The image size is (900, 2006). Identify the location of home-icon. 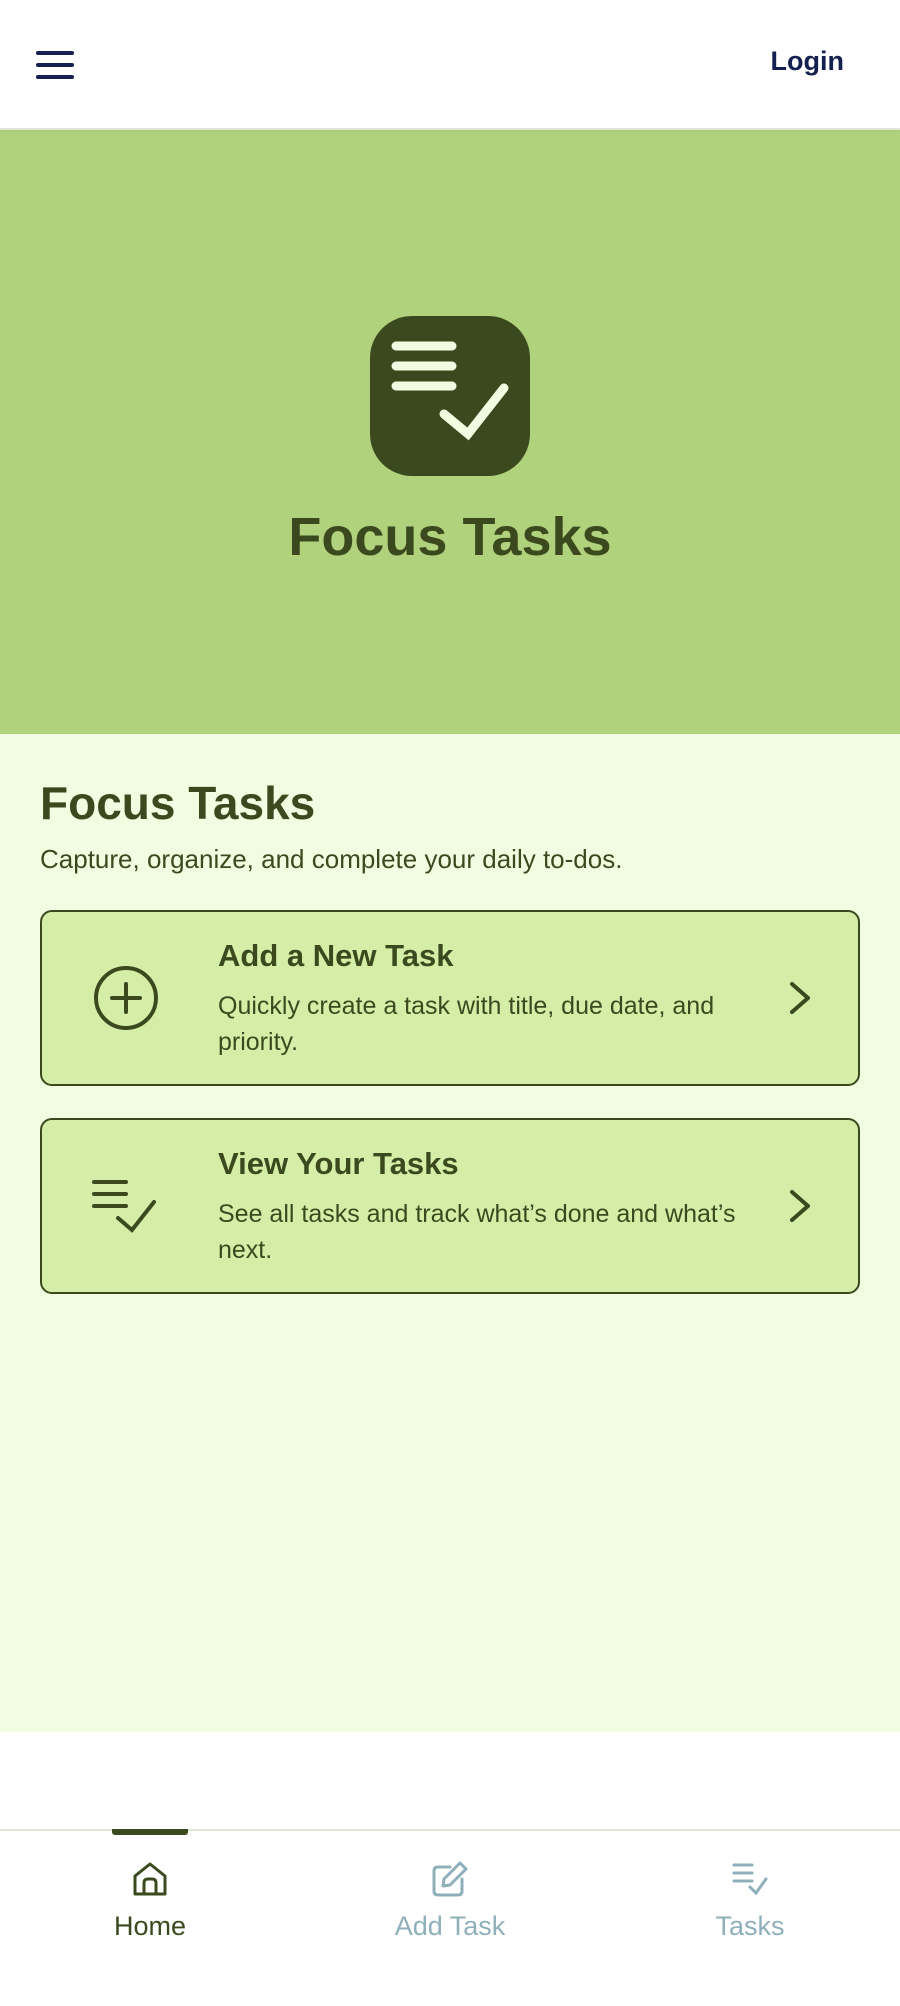
(150, 1879).